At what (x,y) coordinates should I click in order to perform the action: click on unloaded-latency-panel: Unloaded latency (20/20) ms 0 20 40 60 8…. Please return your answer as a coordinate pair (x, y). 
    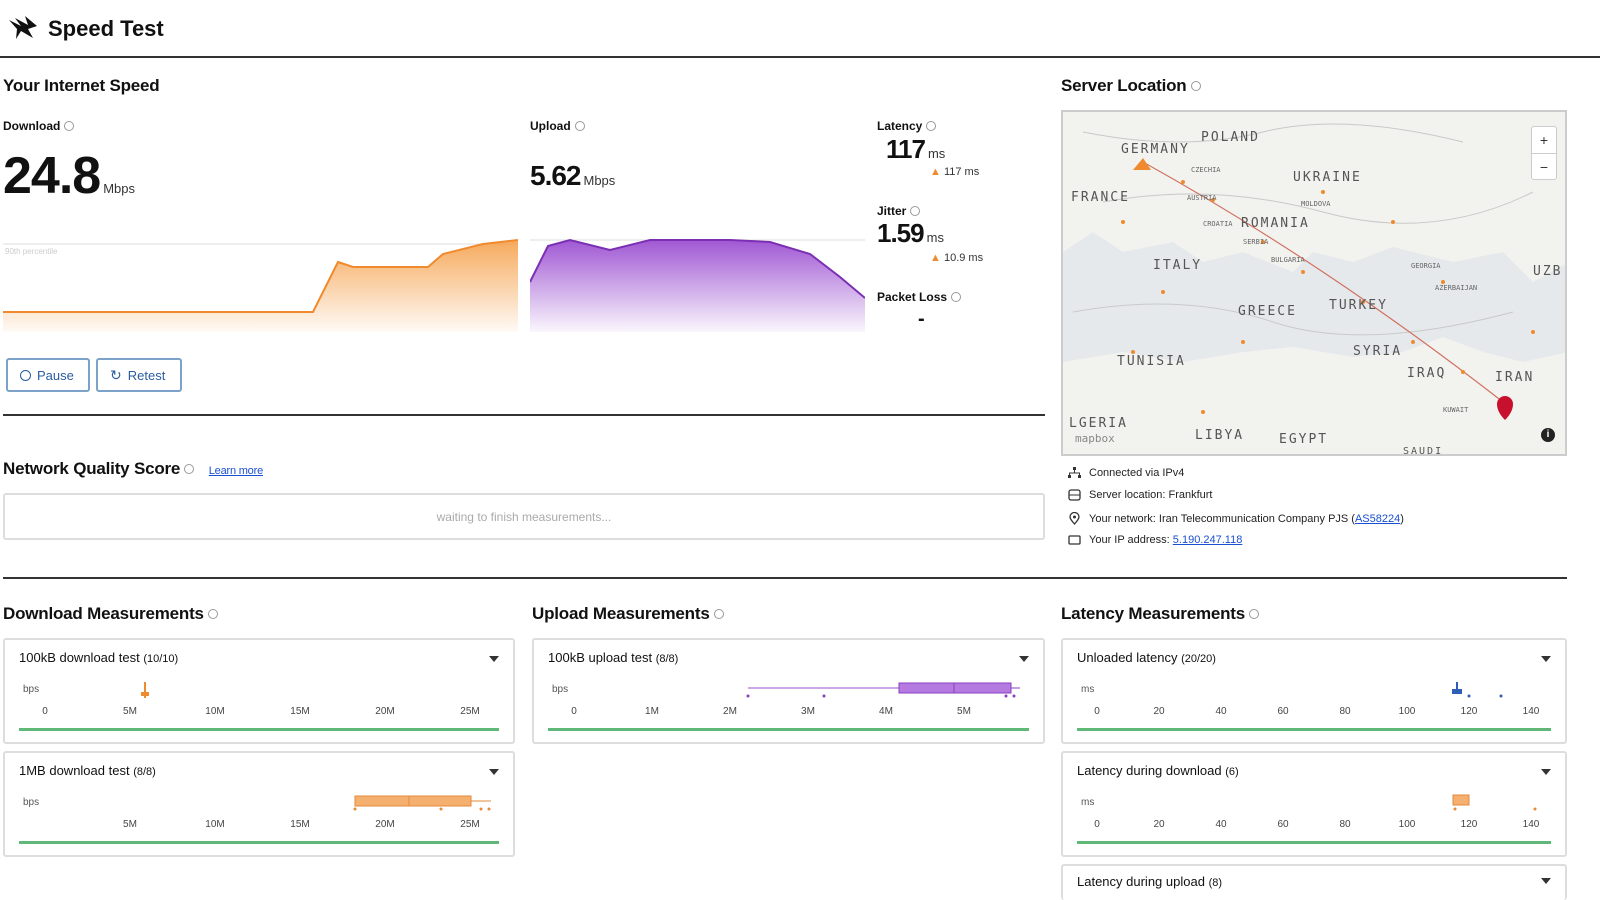
    Looking at the image, I should click on (1314, 691).